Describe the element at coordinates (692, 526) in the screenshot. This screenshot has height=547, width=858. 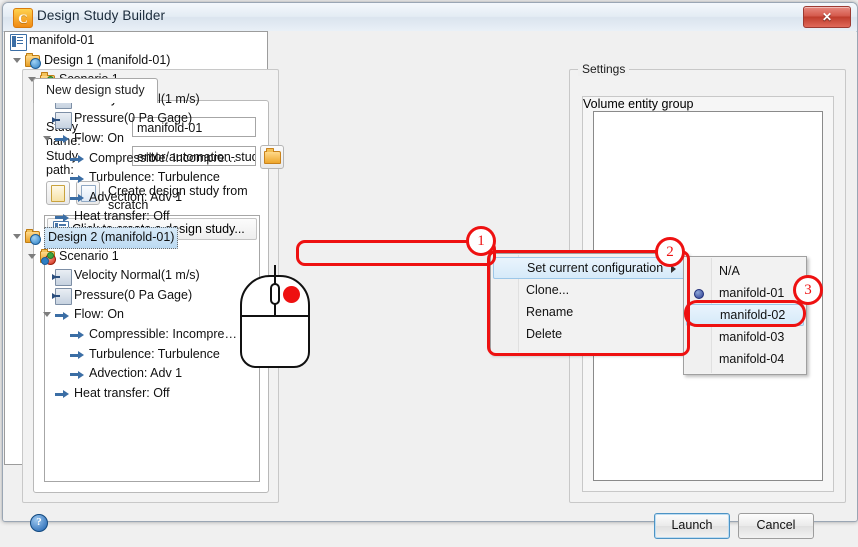
I see `launch-button: Launch` at that location.